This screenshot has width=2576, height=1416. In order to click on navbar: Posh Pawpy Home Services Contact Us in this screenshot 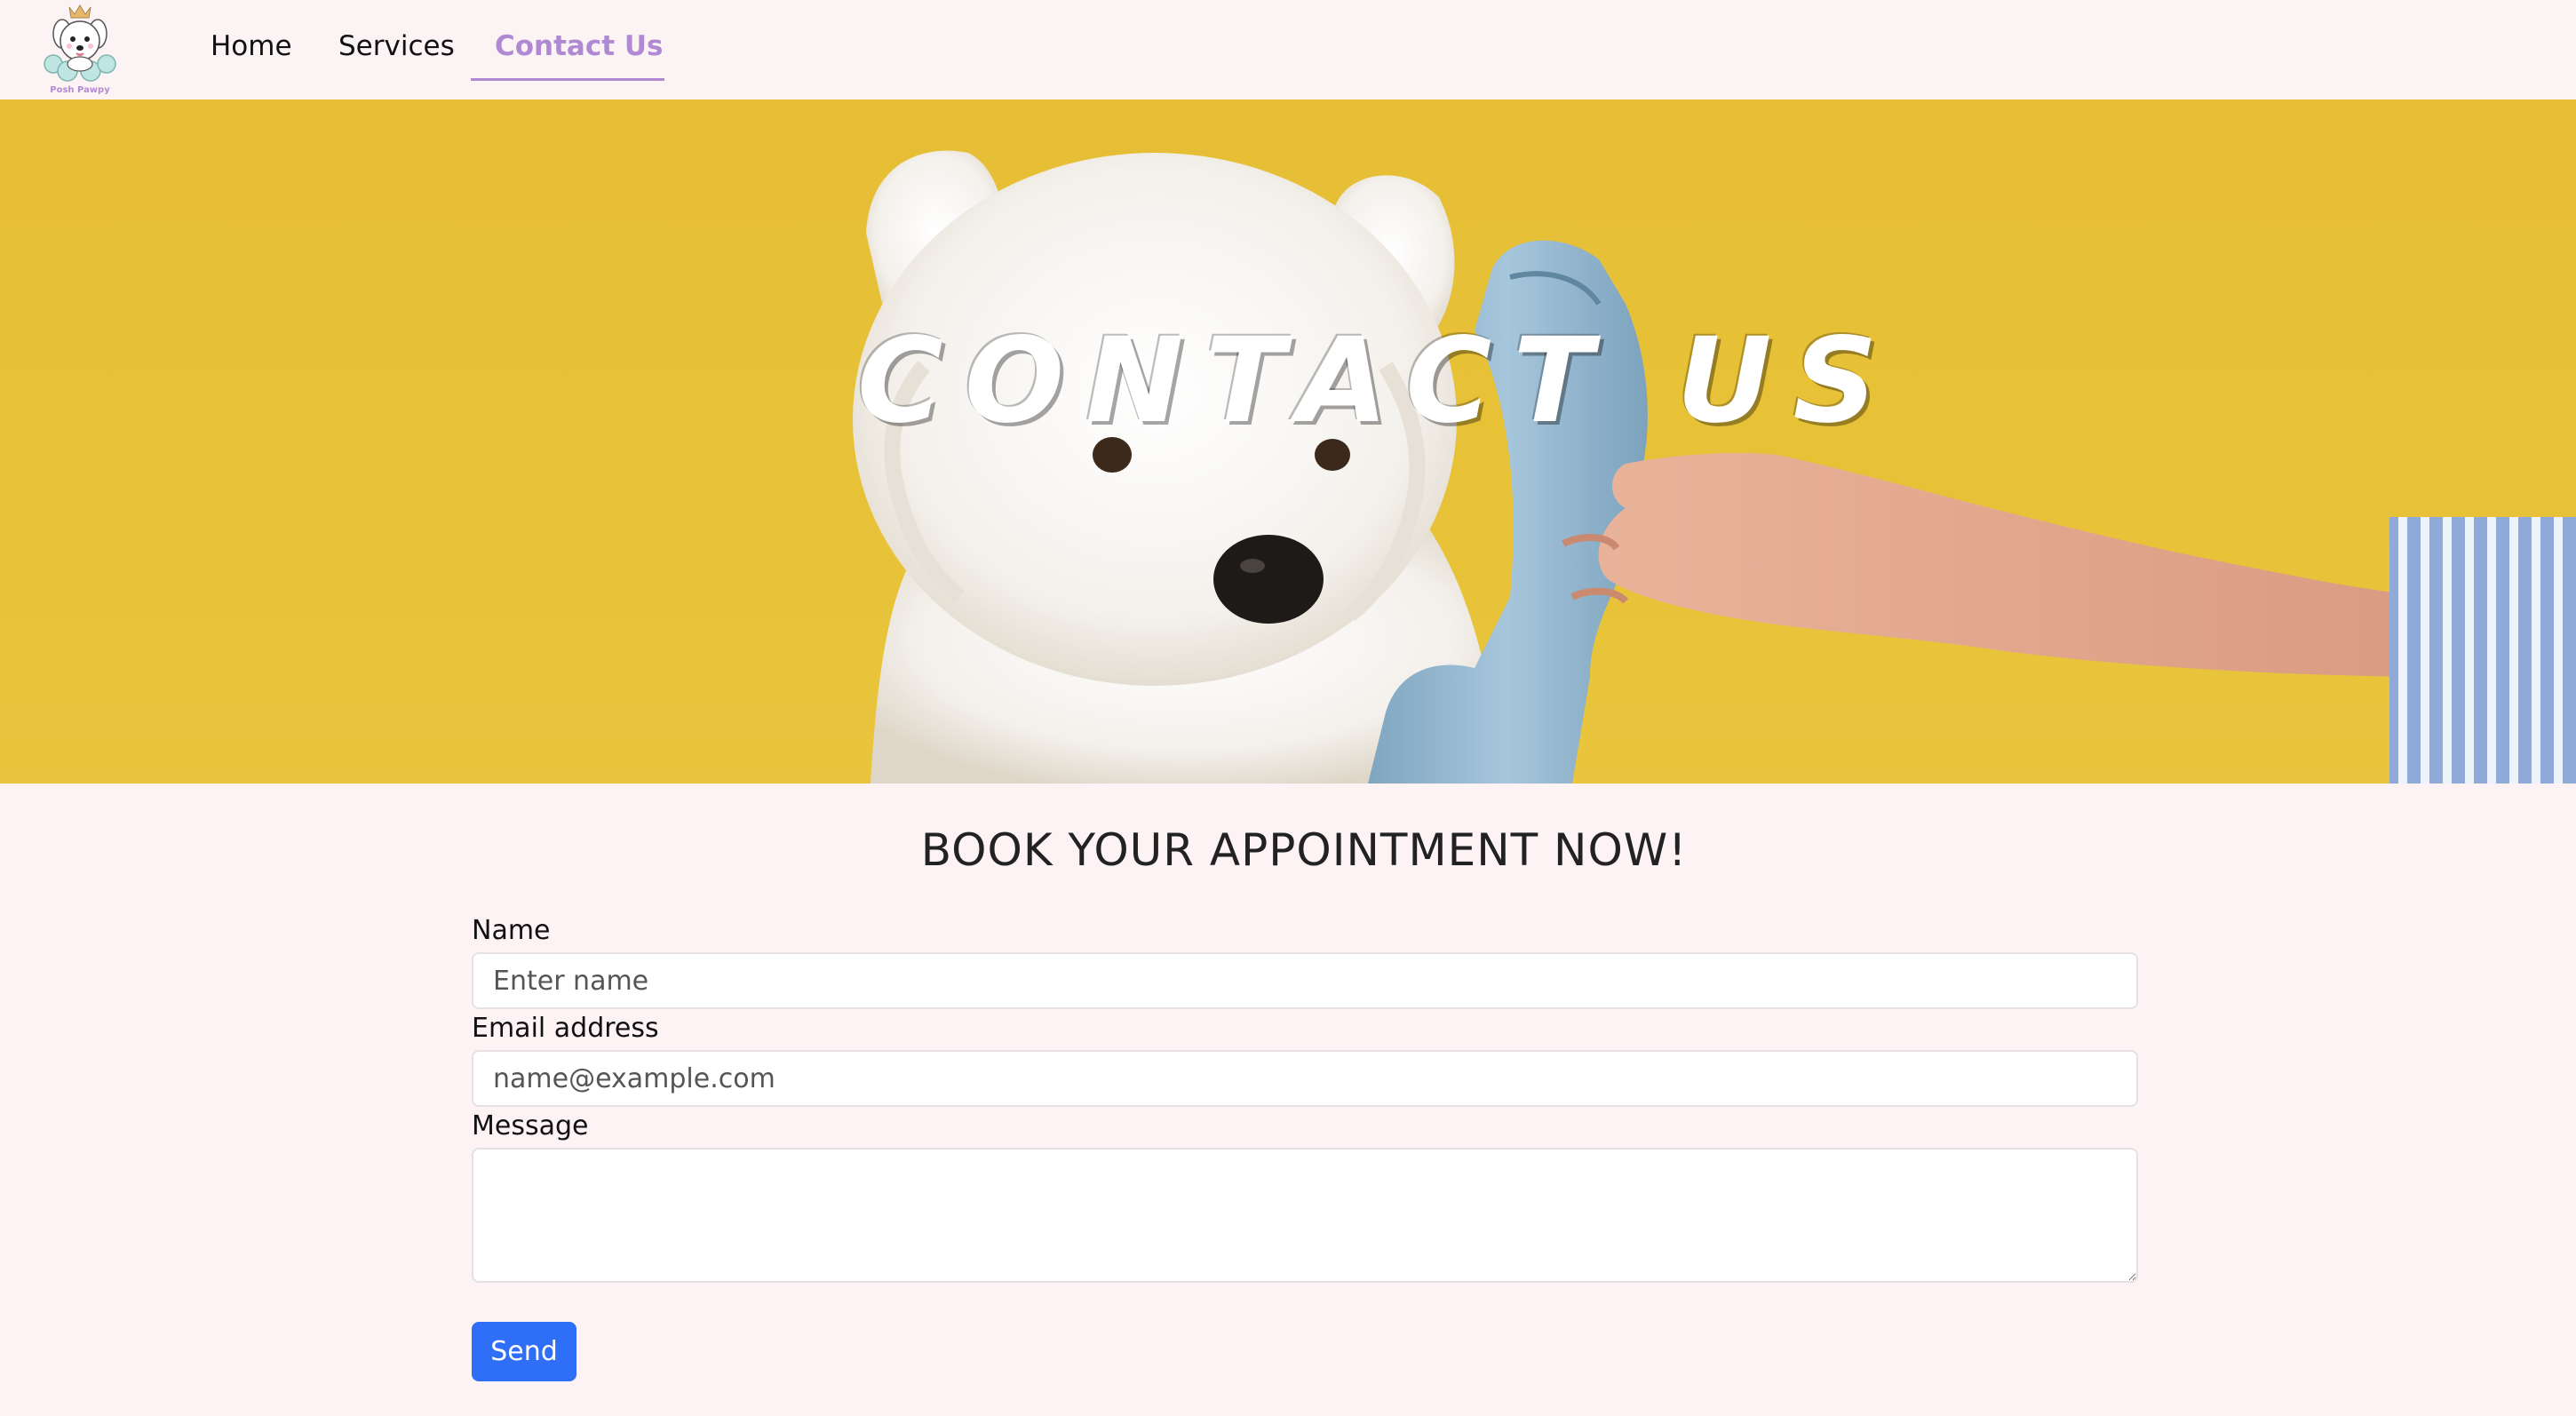, I will do `click(1288, 49)`.